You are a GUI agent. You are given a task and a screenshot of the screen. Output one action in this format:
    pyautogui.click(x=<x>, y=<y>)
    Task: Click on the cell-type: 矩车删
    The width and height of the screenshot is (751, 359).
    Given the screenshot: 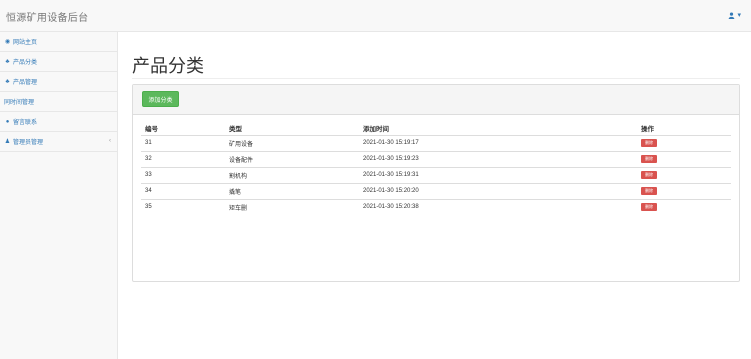 What is the action you would take?
    pyautogui.click(x=292, y=206)
    